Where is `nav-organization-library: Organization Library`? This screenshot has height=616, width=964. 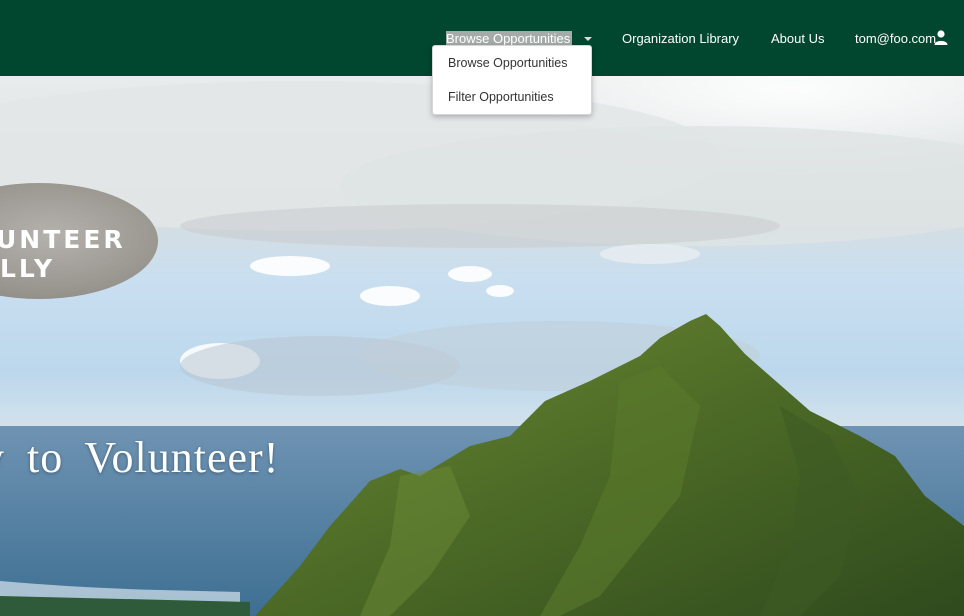 nav-organization-library: Organization Library is located at coordinates (680, 39).